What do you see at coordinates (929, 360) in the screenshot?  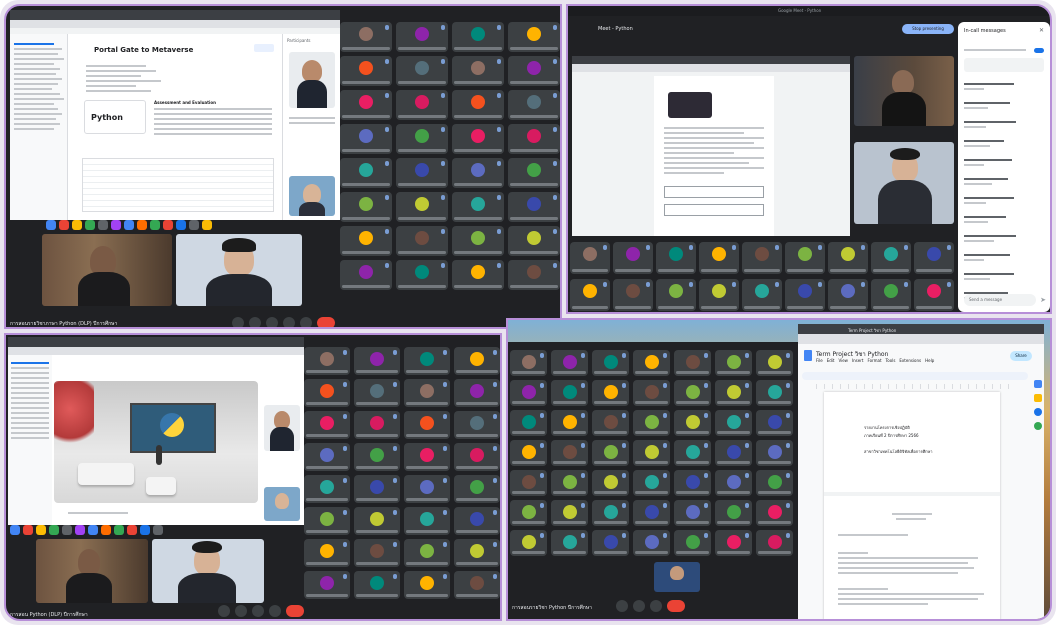 I see `docs-menu-item: Help` at bounding box center [929, 360].